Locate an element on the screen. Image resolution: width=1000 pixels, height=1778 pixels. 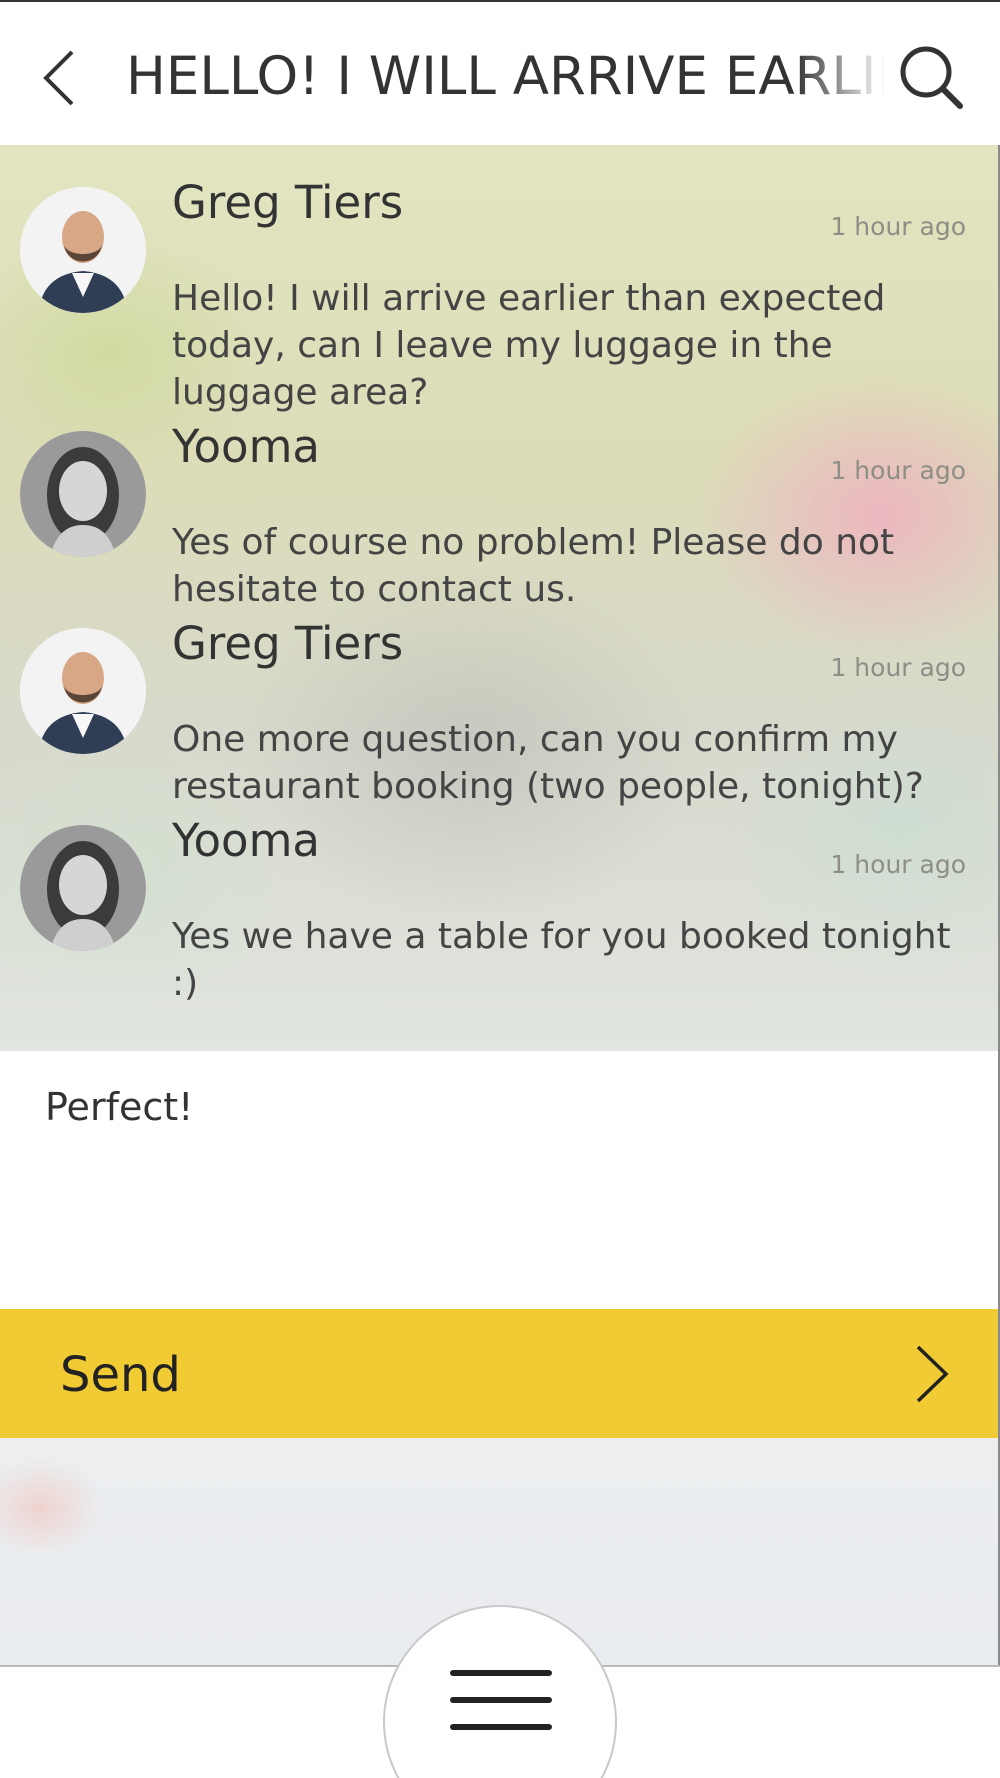
search-button is located at coordinates (931, 77).